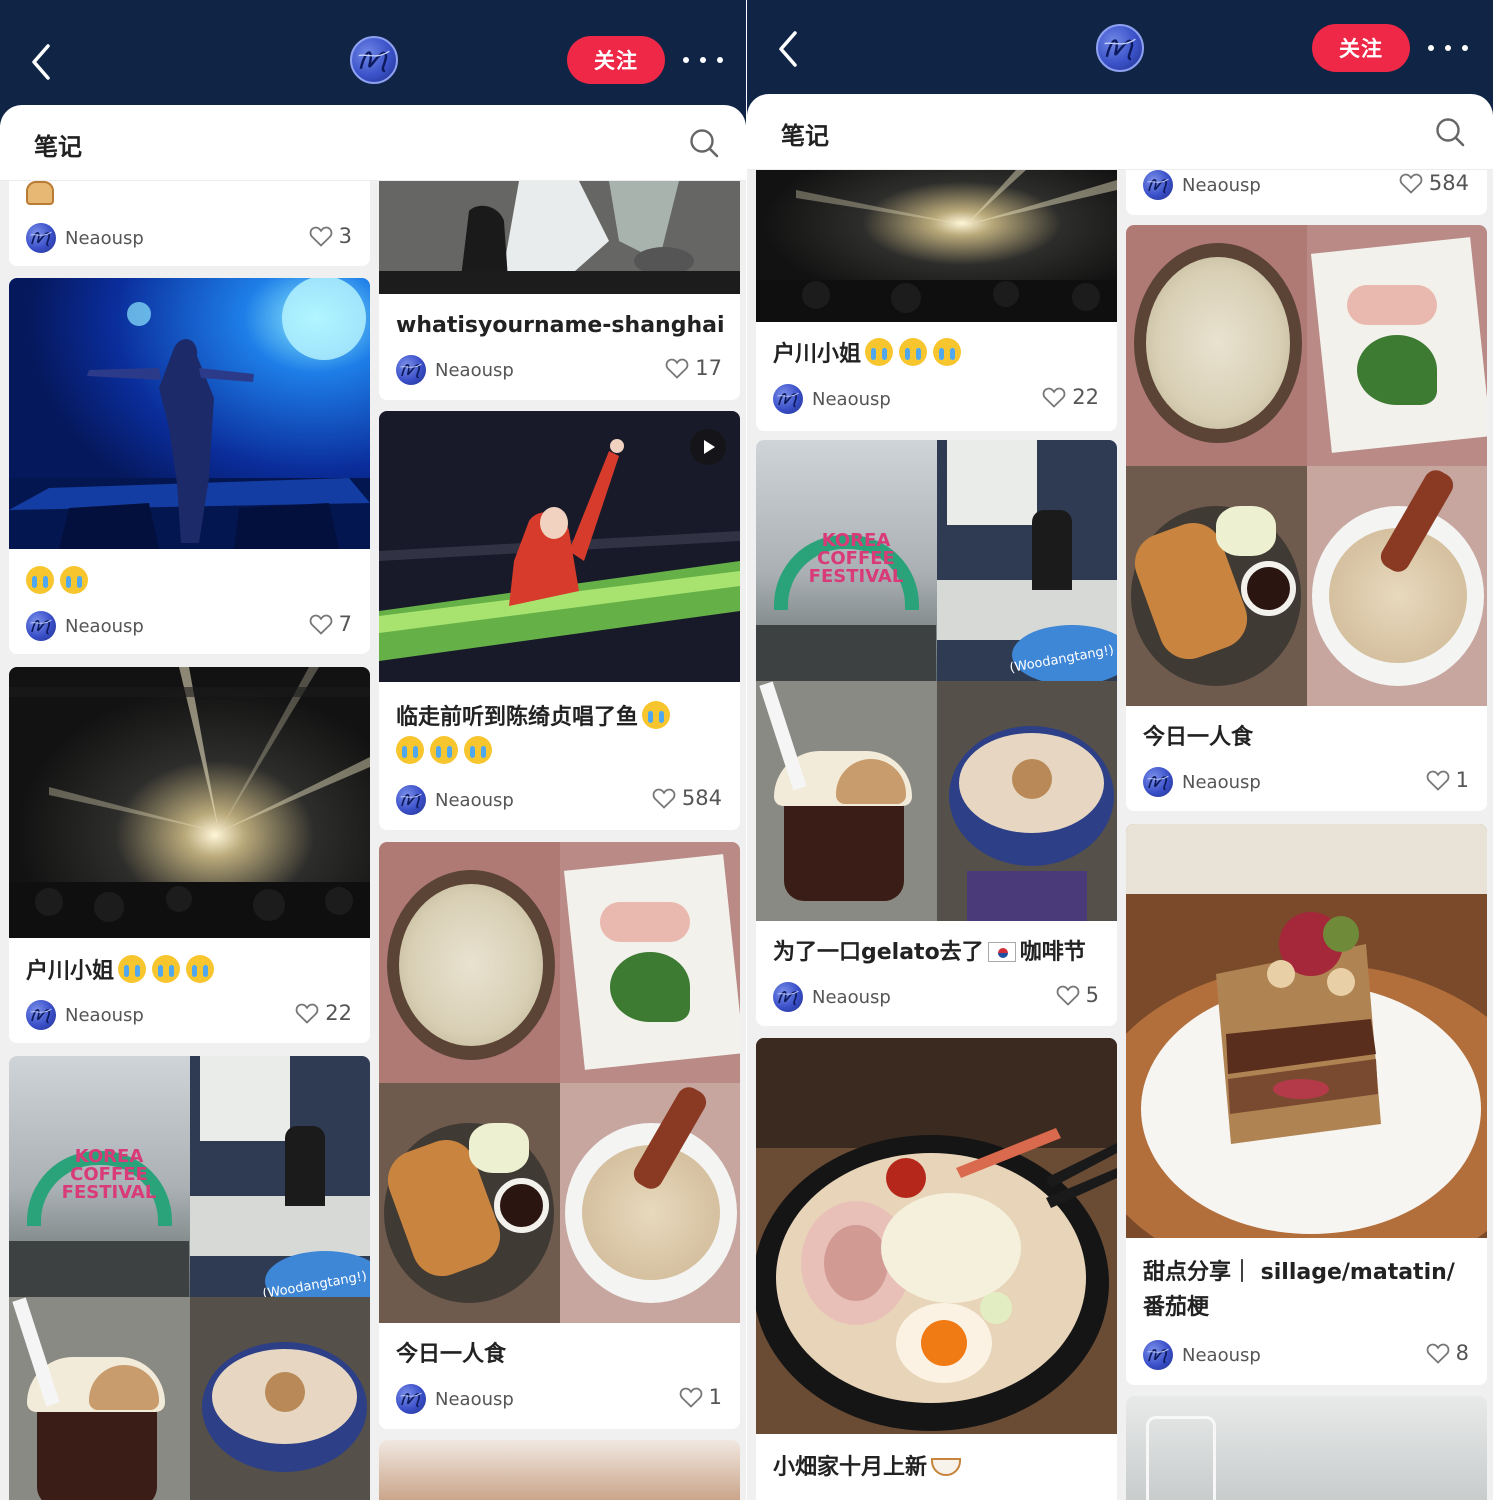 Image resolution: width=1493 pixels, height=1500 pixels. Describe the element at coordinates (279, 1398) in the screenshot. I see `collage-latte-bowl` at that location.